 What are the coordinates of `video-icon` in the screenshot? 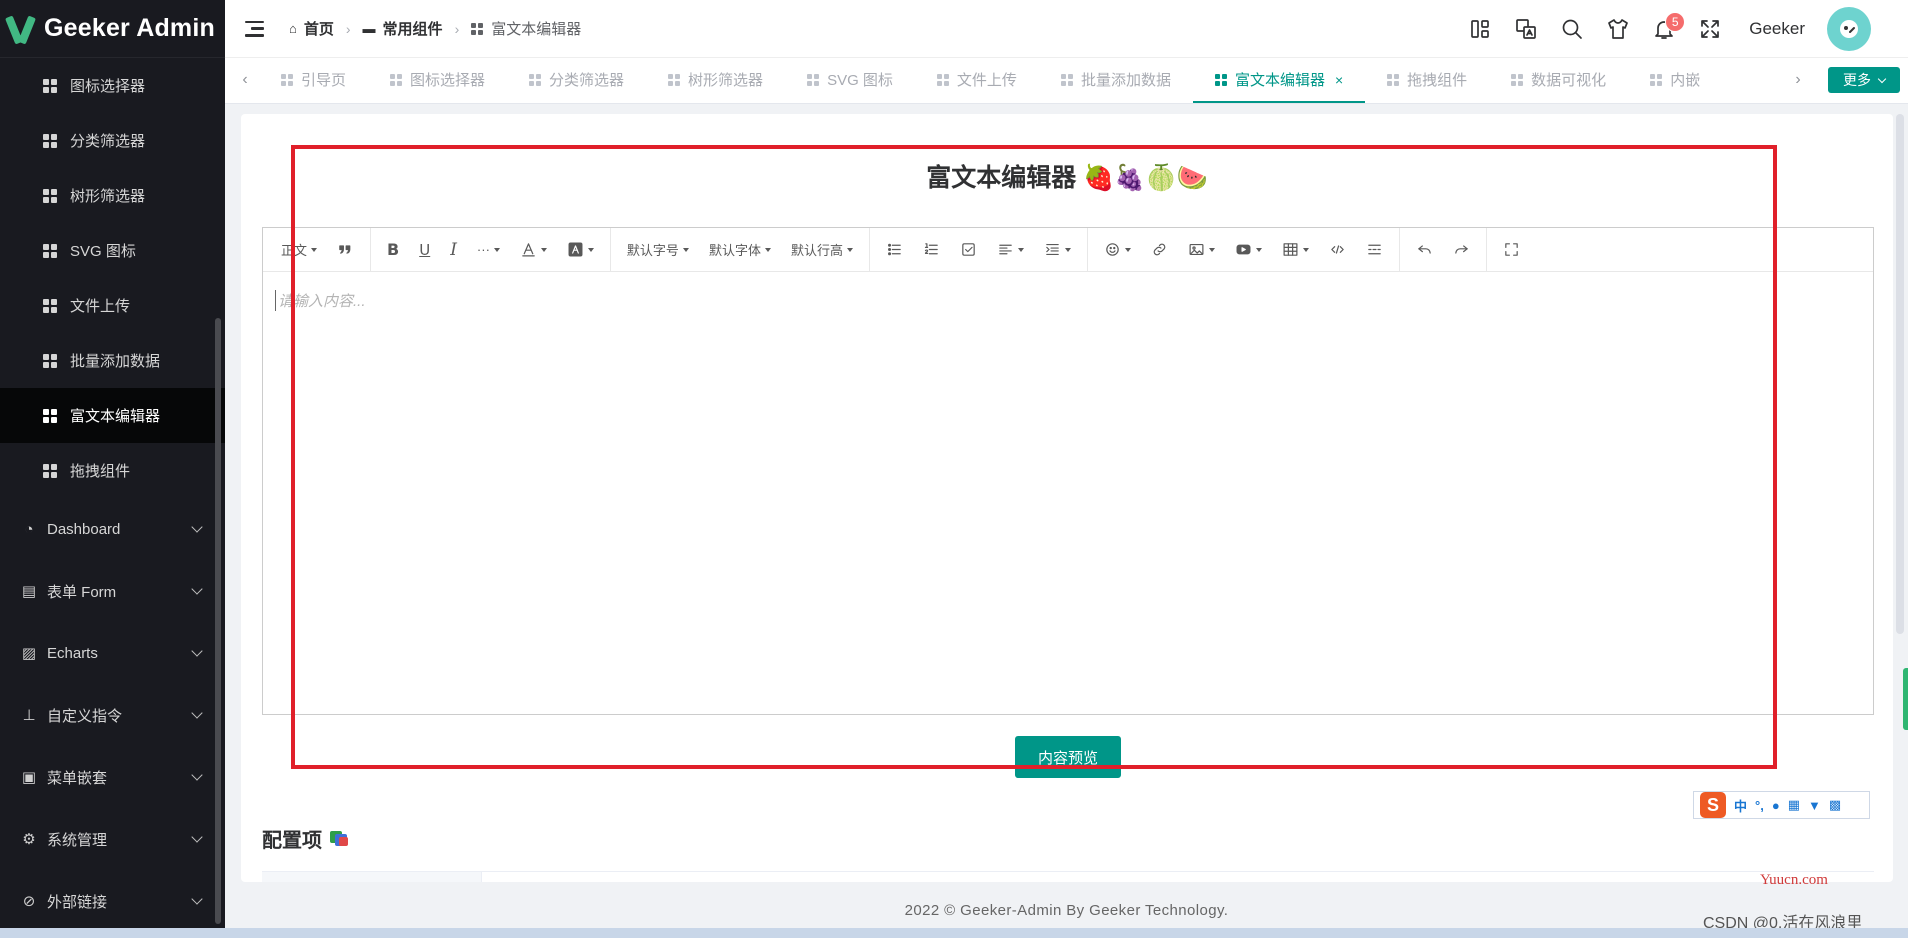 It's located at (1243, 249).